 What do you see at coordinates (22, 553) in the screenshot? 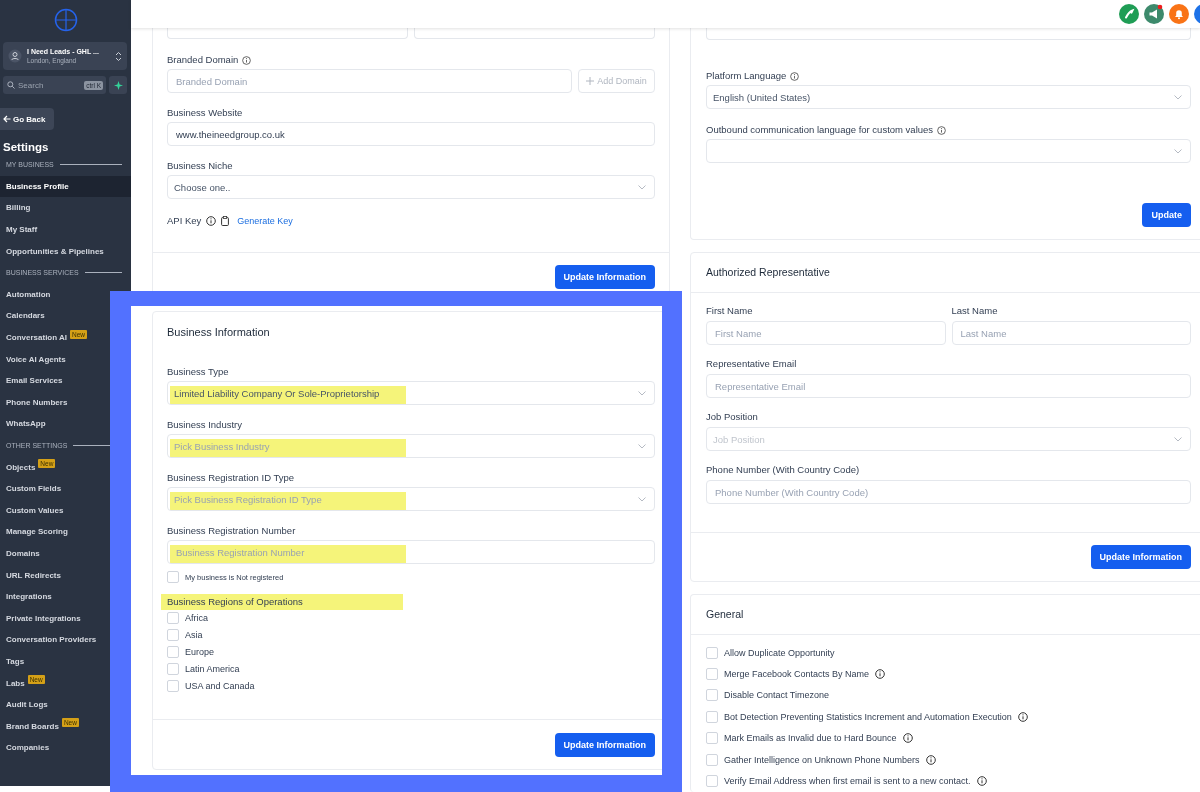
I see `sidebar-item: Domains` at bounding box center [22, 553].